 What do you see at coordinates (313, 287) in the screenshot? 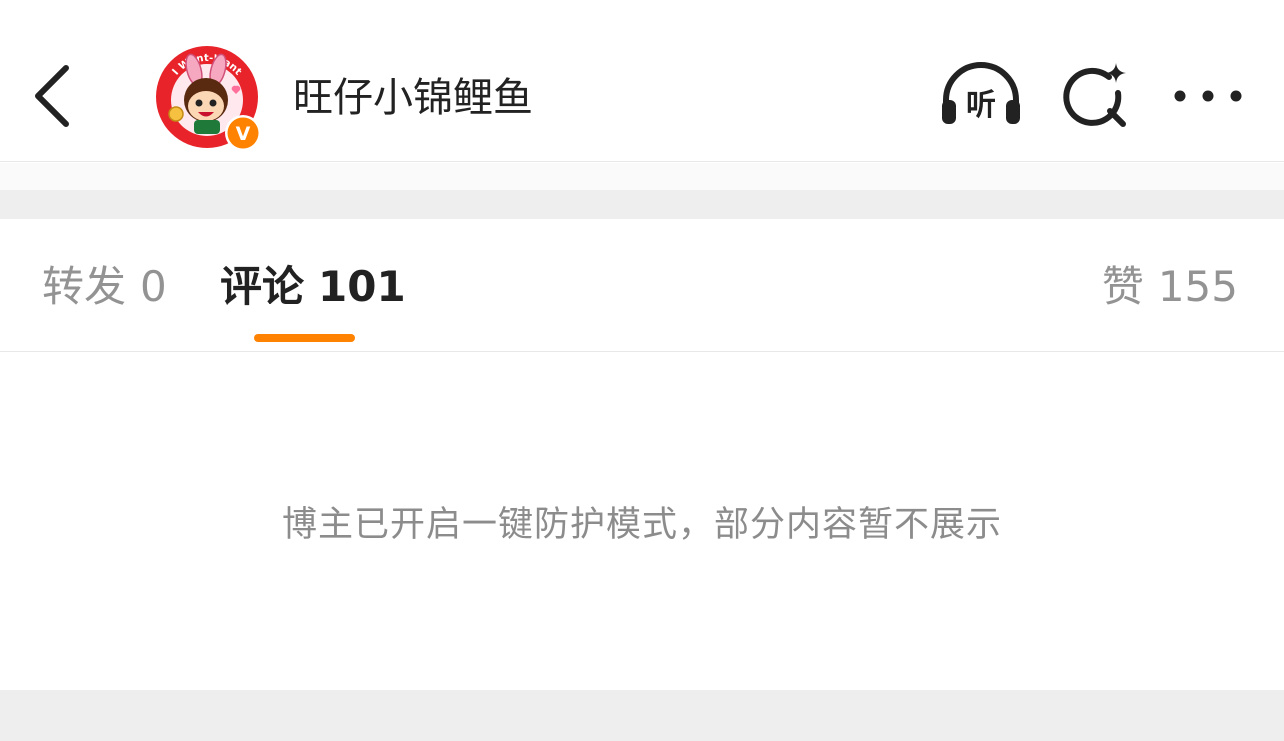
I see `tab-comments: 评论 101` at bounding box center [313, 287].